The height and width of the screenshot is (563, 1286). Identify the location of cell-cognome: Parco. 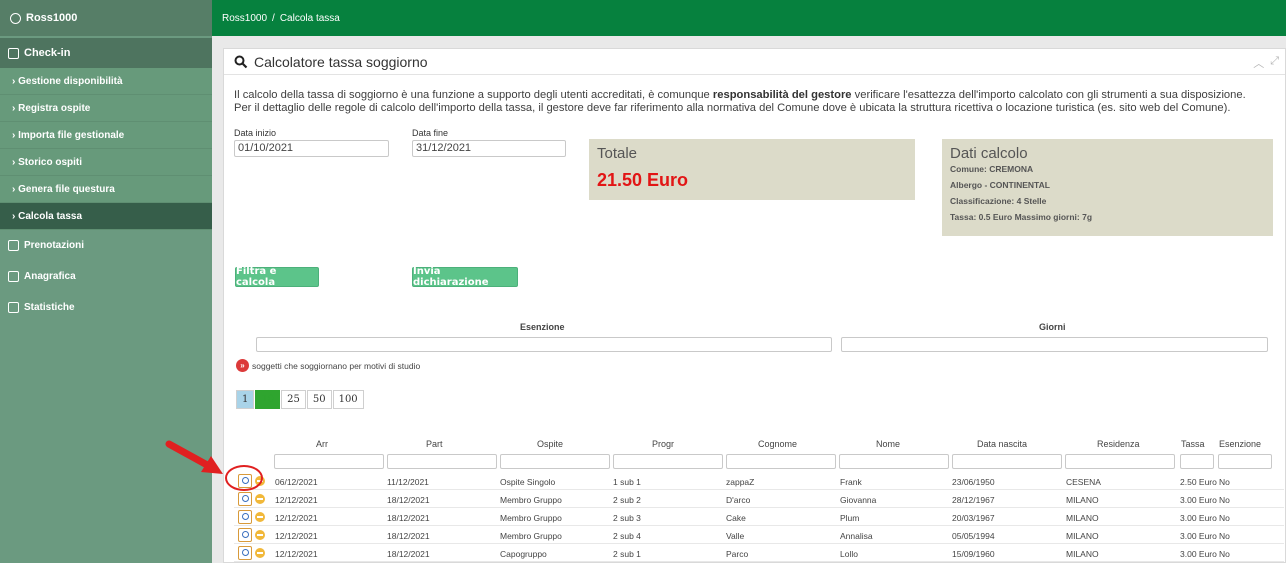
(737, 554).